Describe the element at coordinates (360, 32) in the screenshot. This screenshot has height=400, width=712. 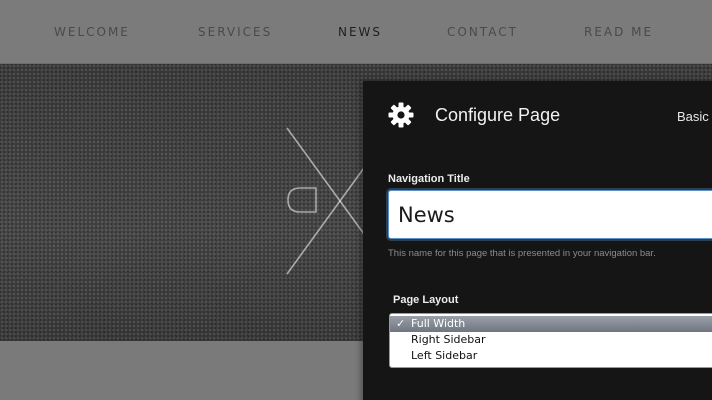
I see `nav-item-news: NEWS` at that location.